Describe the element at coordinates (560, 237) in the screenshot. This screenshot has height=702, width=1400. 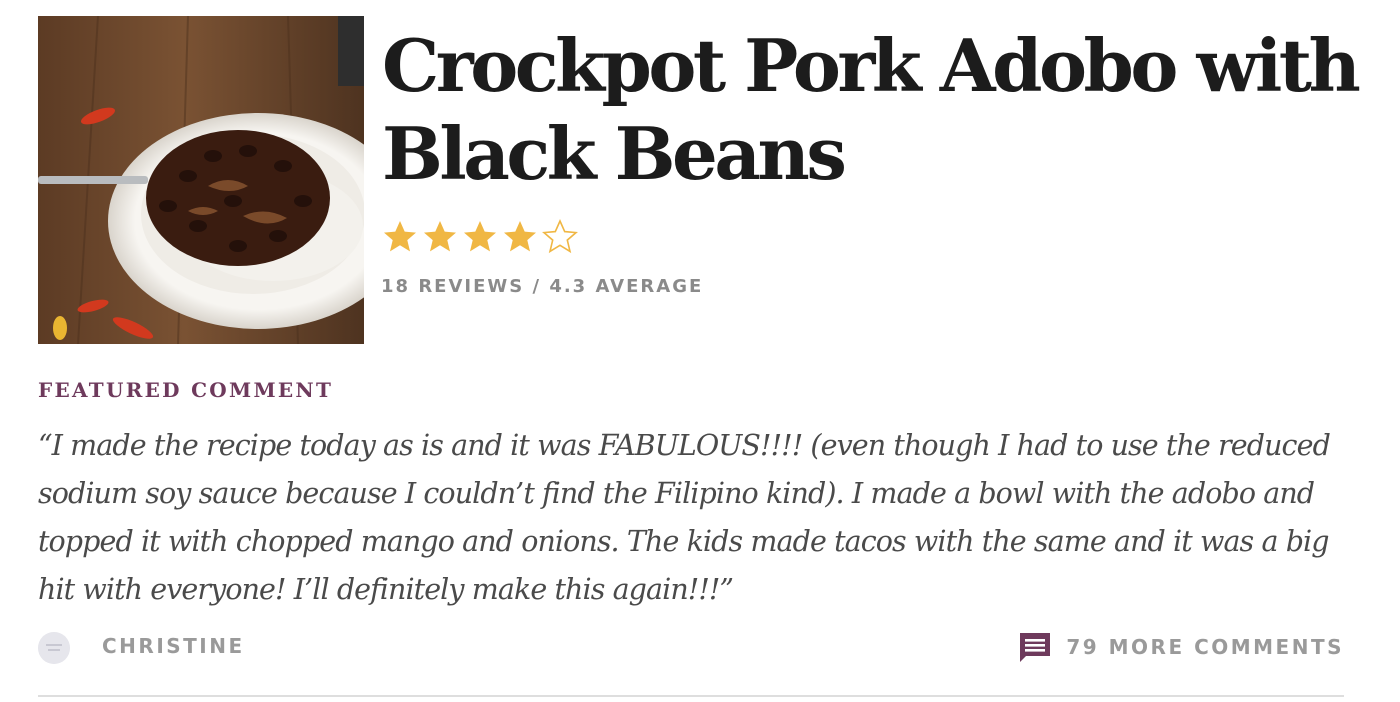
I see `star-outline-icon` at that location.